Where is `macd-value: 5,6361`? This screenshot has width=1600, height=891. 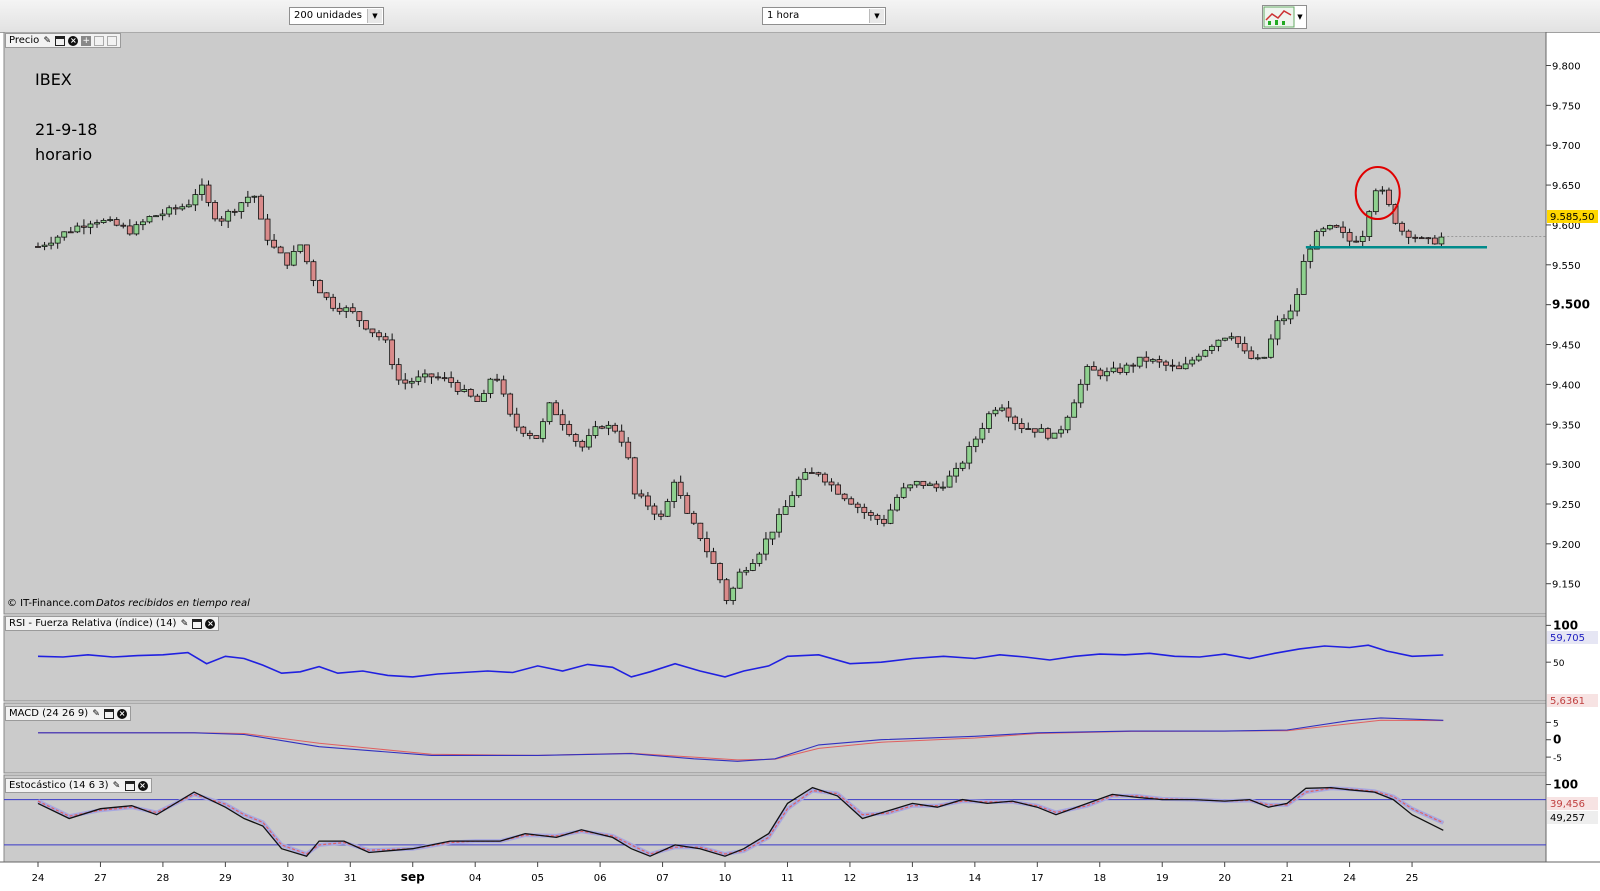
macd-value: 5,6361 is located at coordinates (1567, 701).